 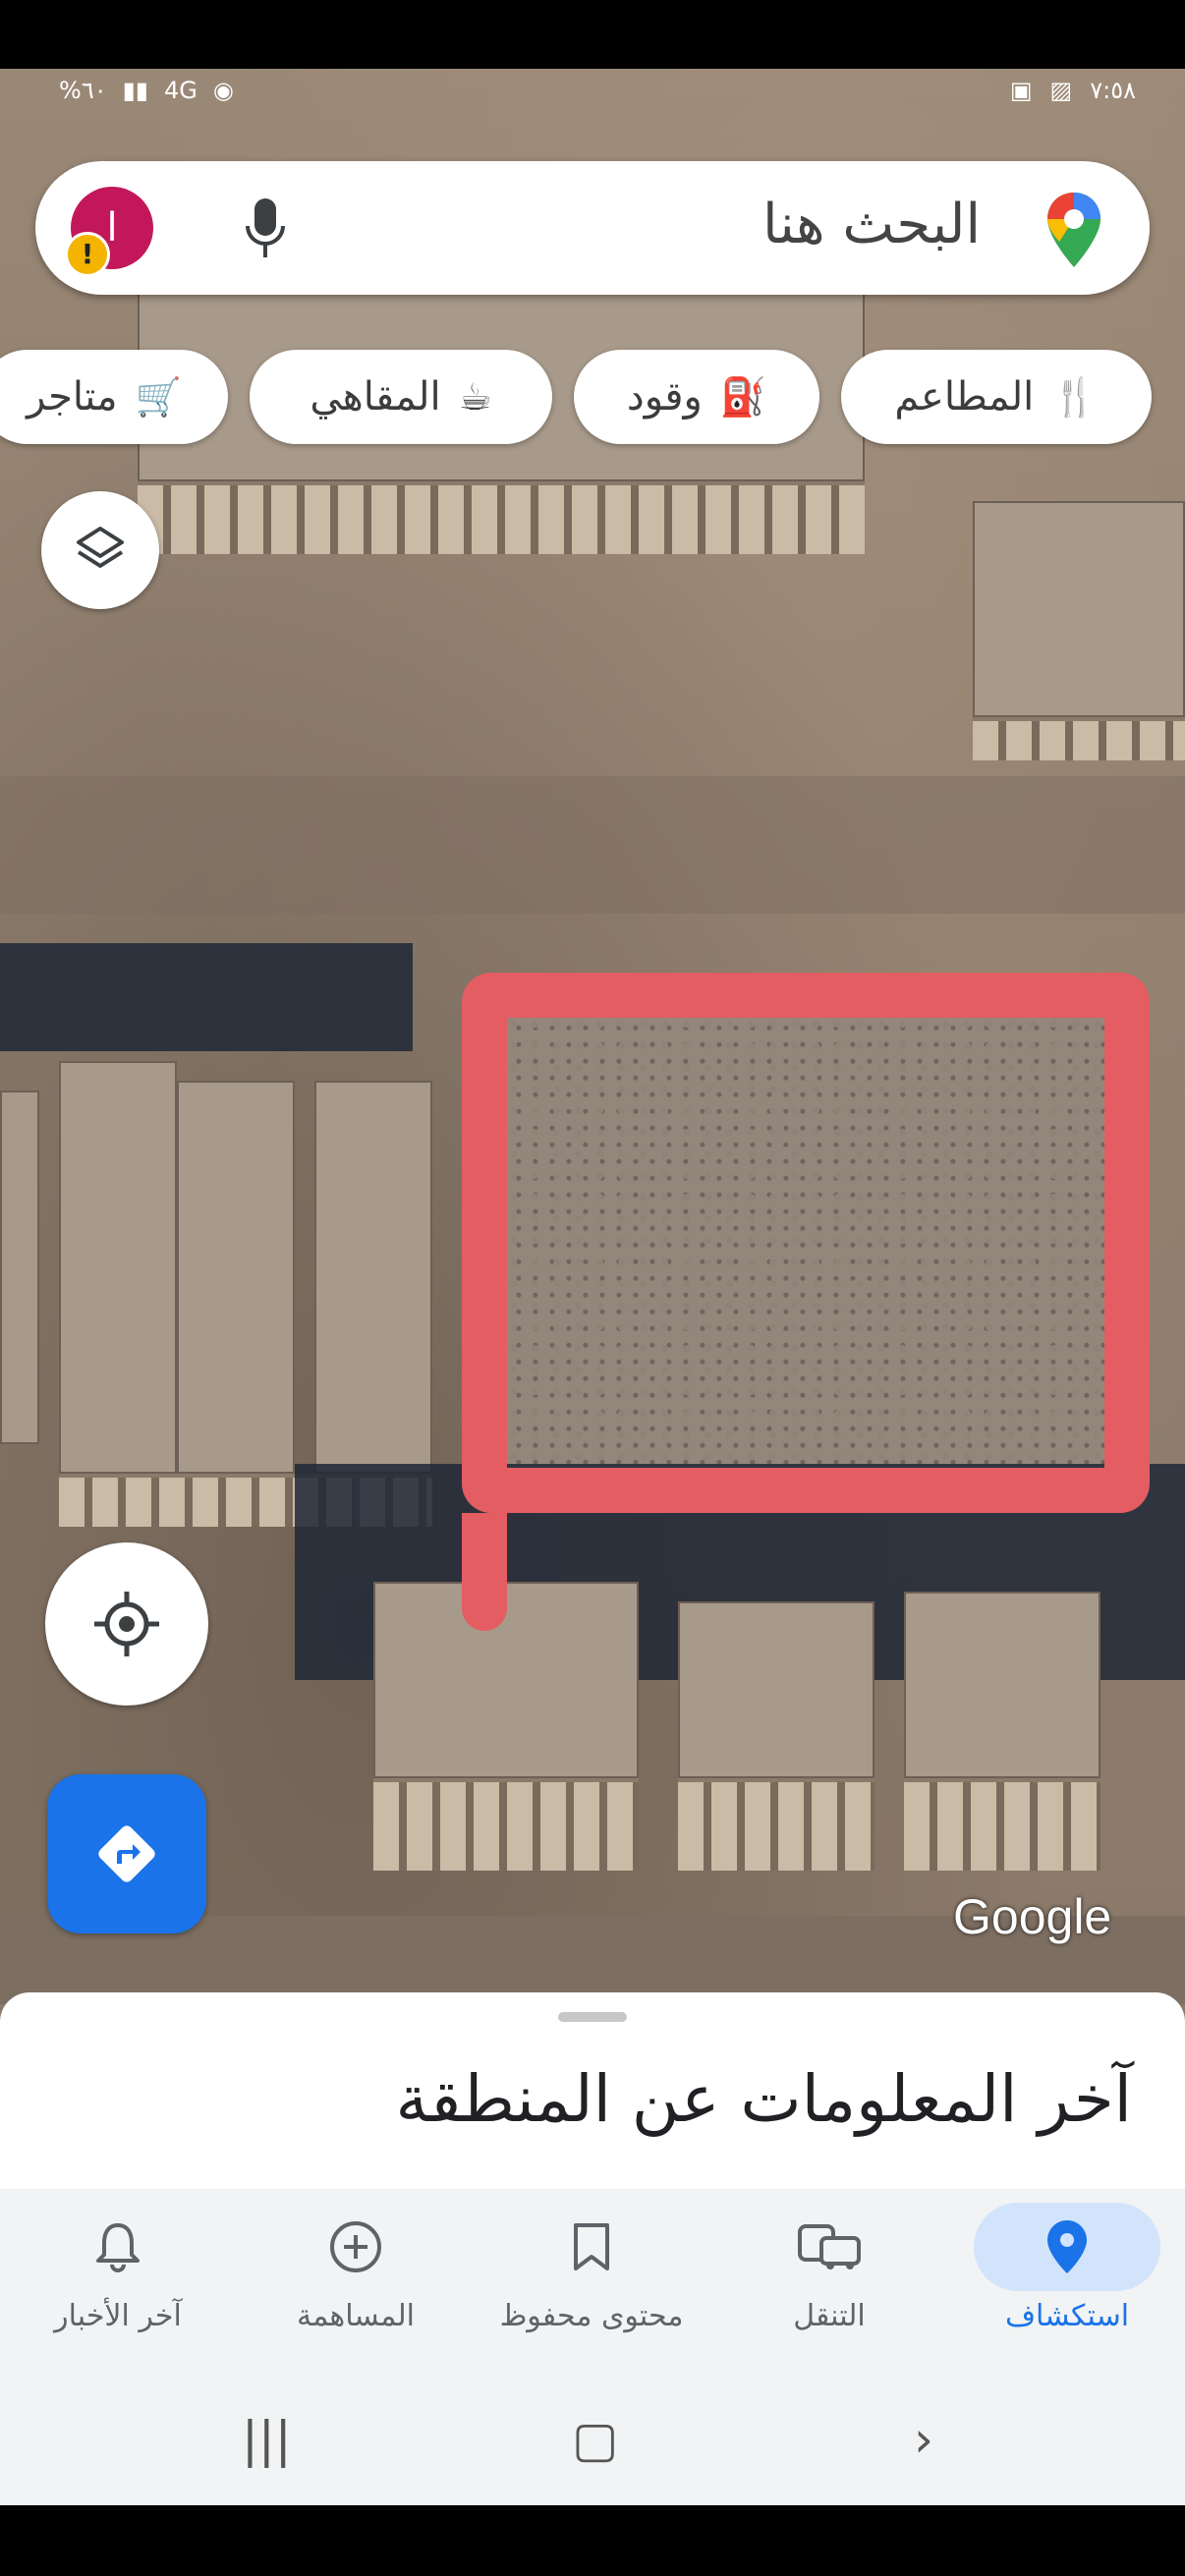 I want to click on drawn-outline-tail, so click(x=485, y=1572).